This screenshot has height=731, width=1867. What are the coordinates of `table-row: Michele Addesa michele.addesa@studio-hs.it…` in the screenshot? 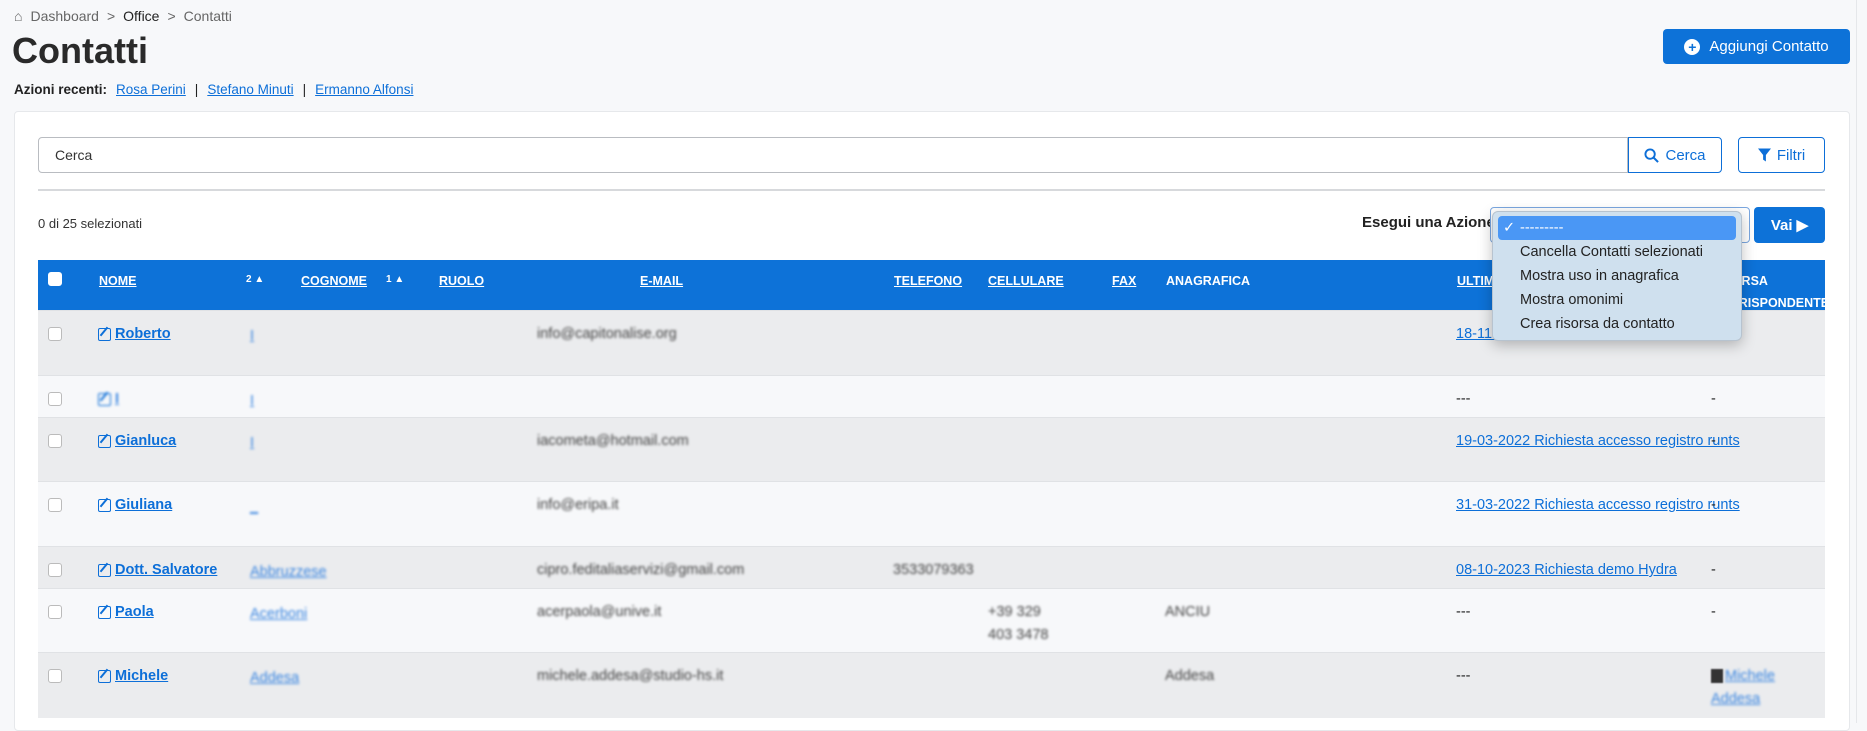 It's located at (931, 685).